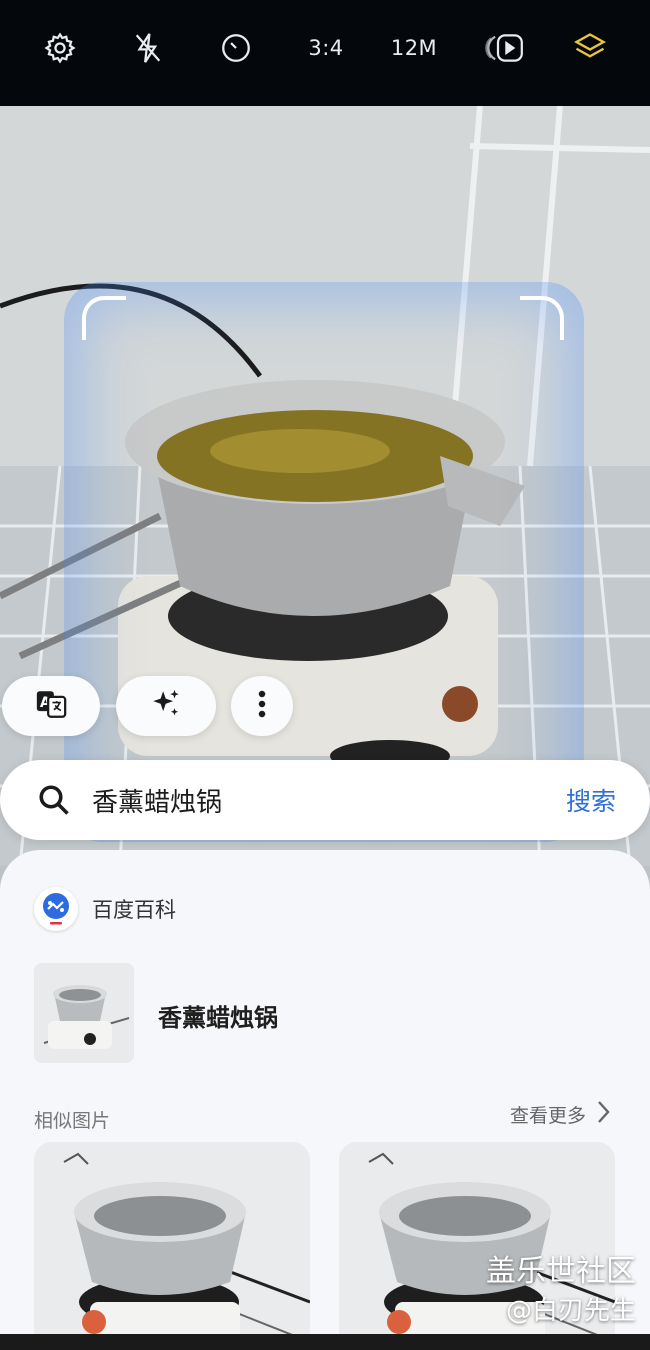 The height and width of the screenshot is (1350, 650). Describe the element at coordinates (218, 1015) in the screenshot. I see `entry-title: 香薰蜡烛锅` at that location.